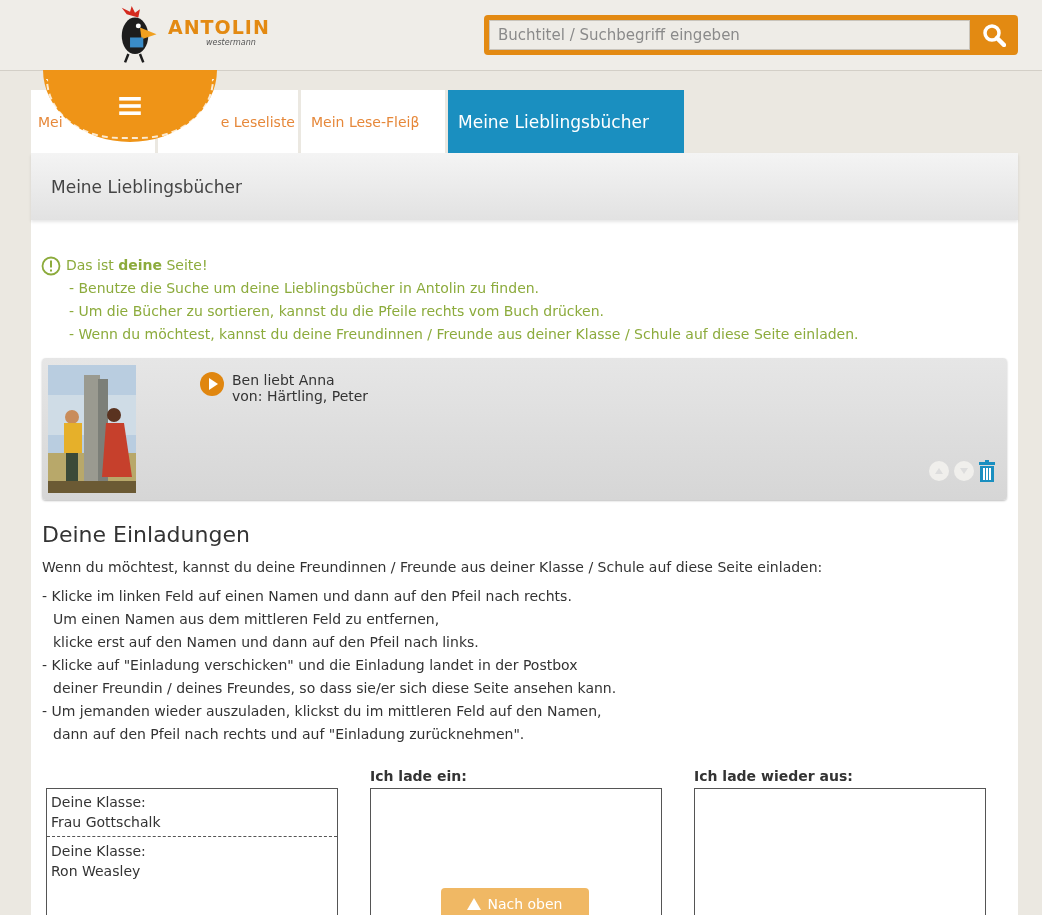 The height and width of the screenshot is (915, 1042). What do you see at coordinates (751, 35) in the screenshot?
I see `search-field: Buchtitel / Suchbegriff eingeben` at bounding box center [751, 35].